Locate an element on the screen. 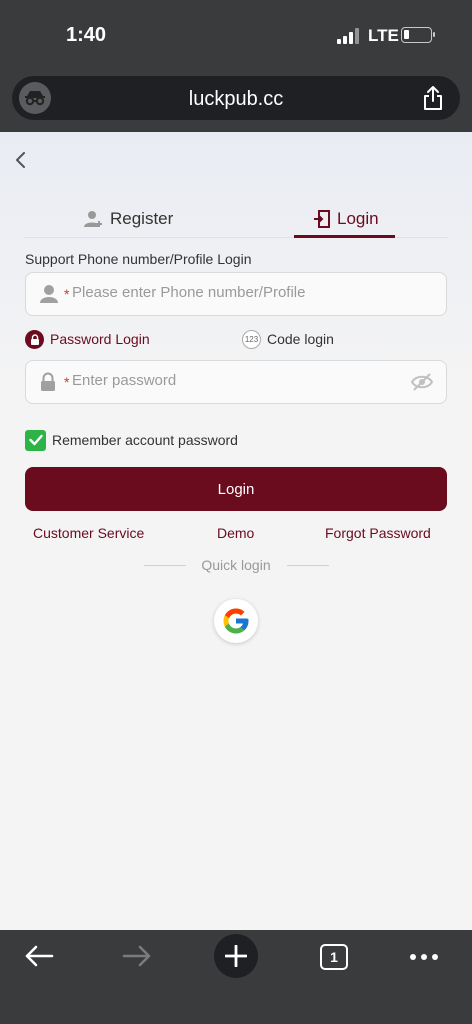 The image size is (472, 1024). new-tab-button is located at coordinates (236, 956).